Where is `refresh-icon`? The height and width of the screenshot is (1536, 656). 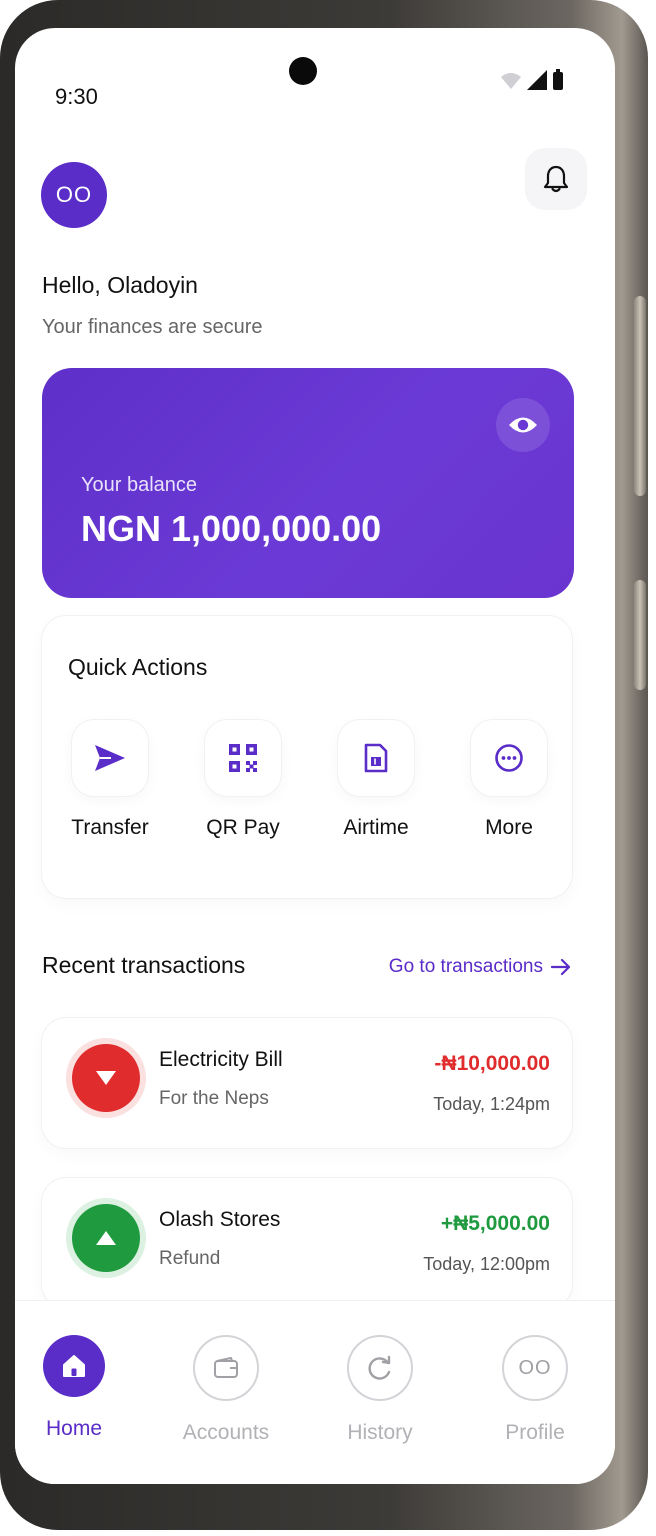 refresh-icon is located at coordinates (379, 1367).